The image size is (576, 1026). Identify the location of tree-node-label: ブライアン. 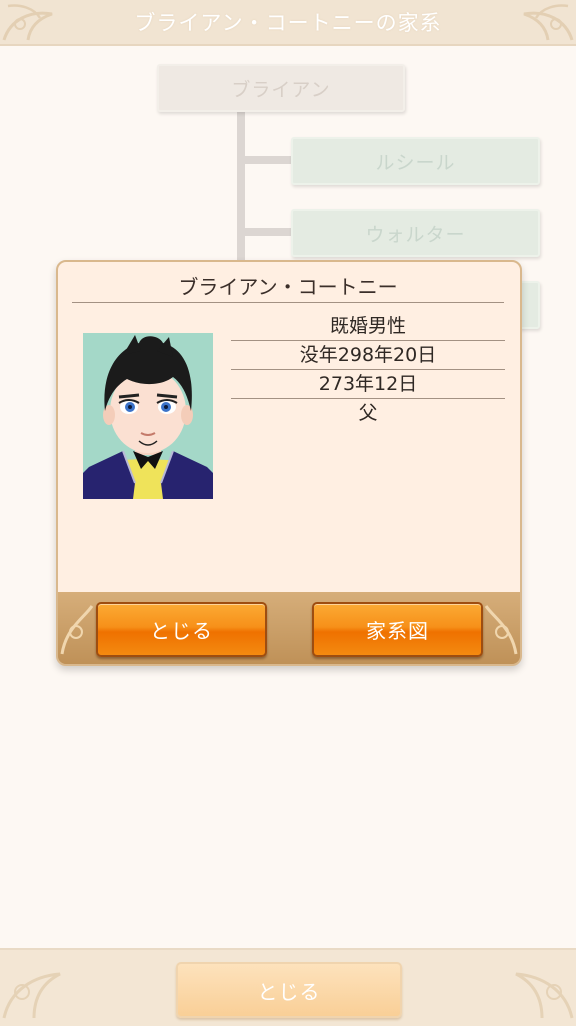
(281, 89).